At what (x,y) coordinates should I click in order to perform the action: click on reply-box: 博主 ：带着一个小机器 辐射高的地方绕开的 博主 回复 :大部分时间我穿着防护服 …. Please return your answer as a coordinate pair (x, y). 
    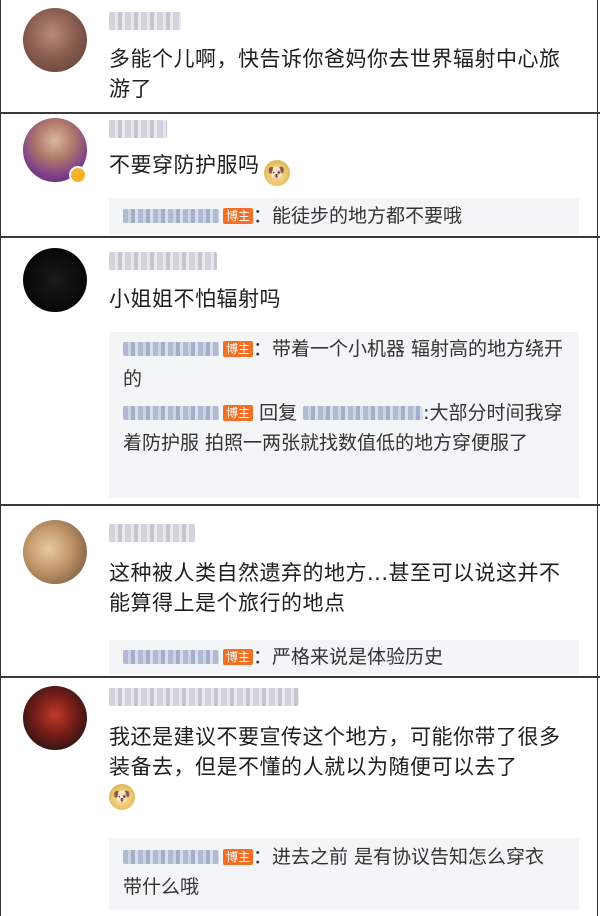
    Looking at the image, I should click on (344, 415).